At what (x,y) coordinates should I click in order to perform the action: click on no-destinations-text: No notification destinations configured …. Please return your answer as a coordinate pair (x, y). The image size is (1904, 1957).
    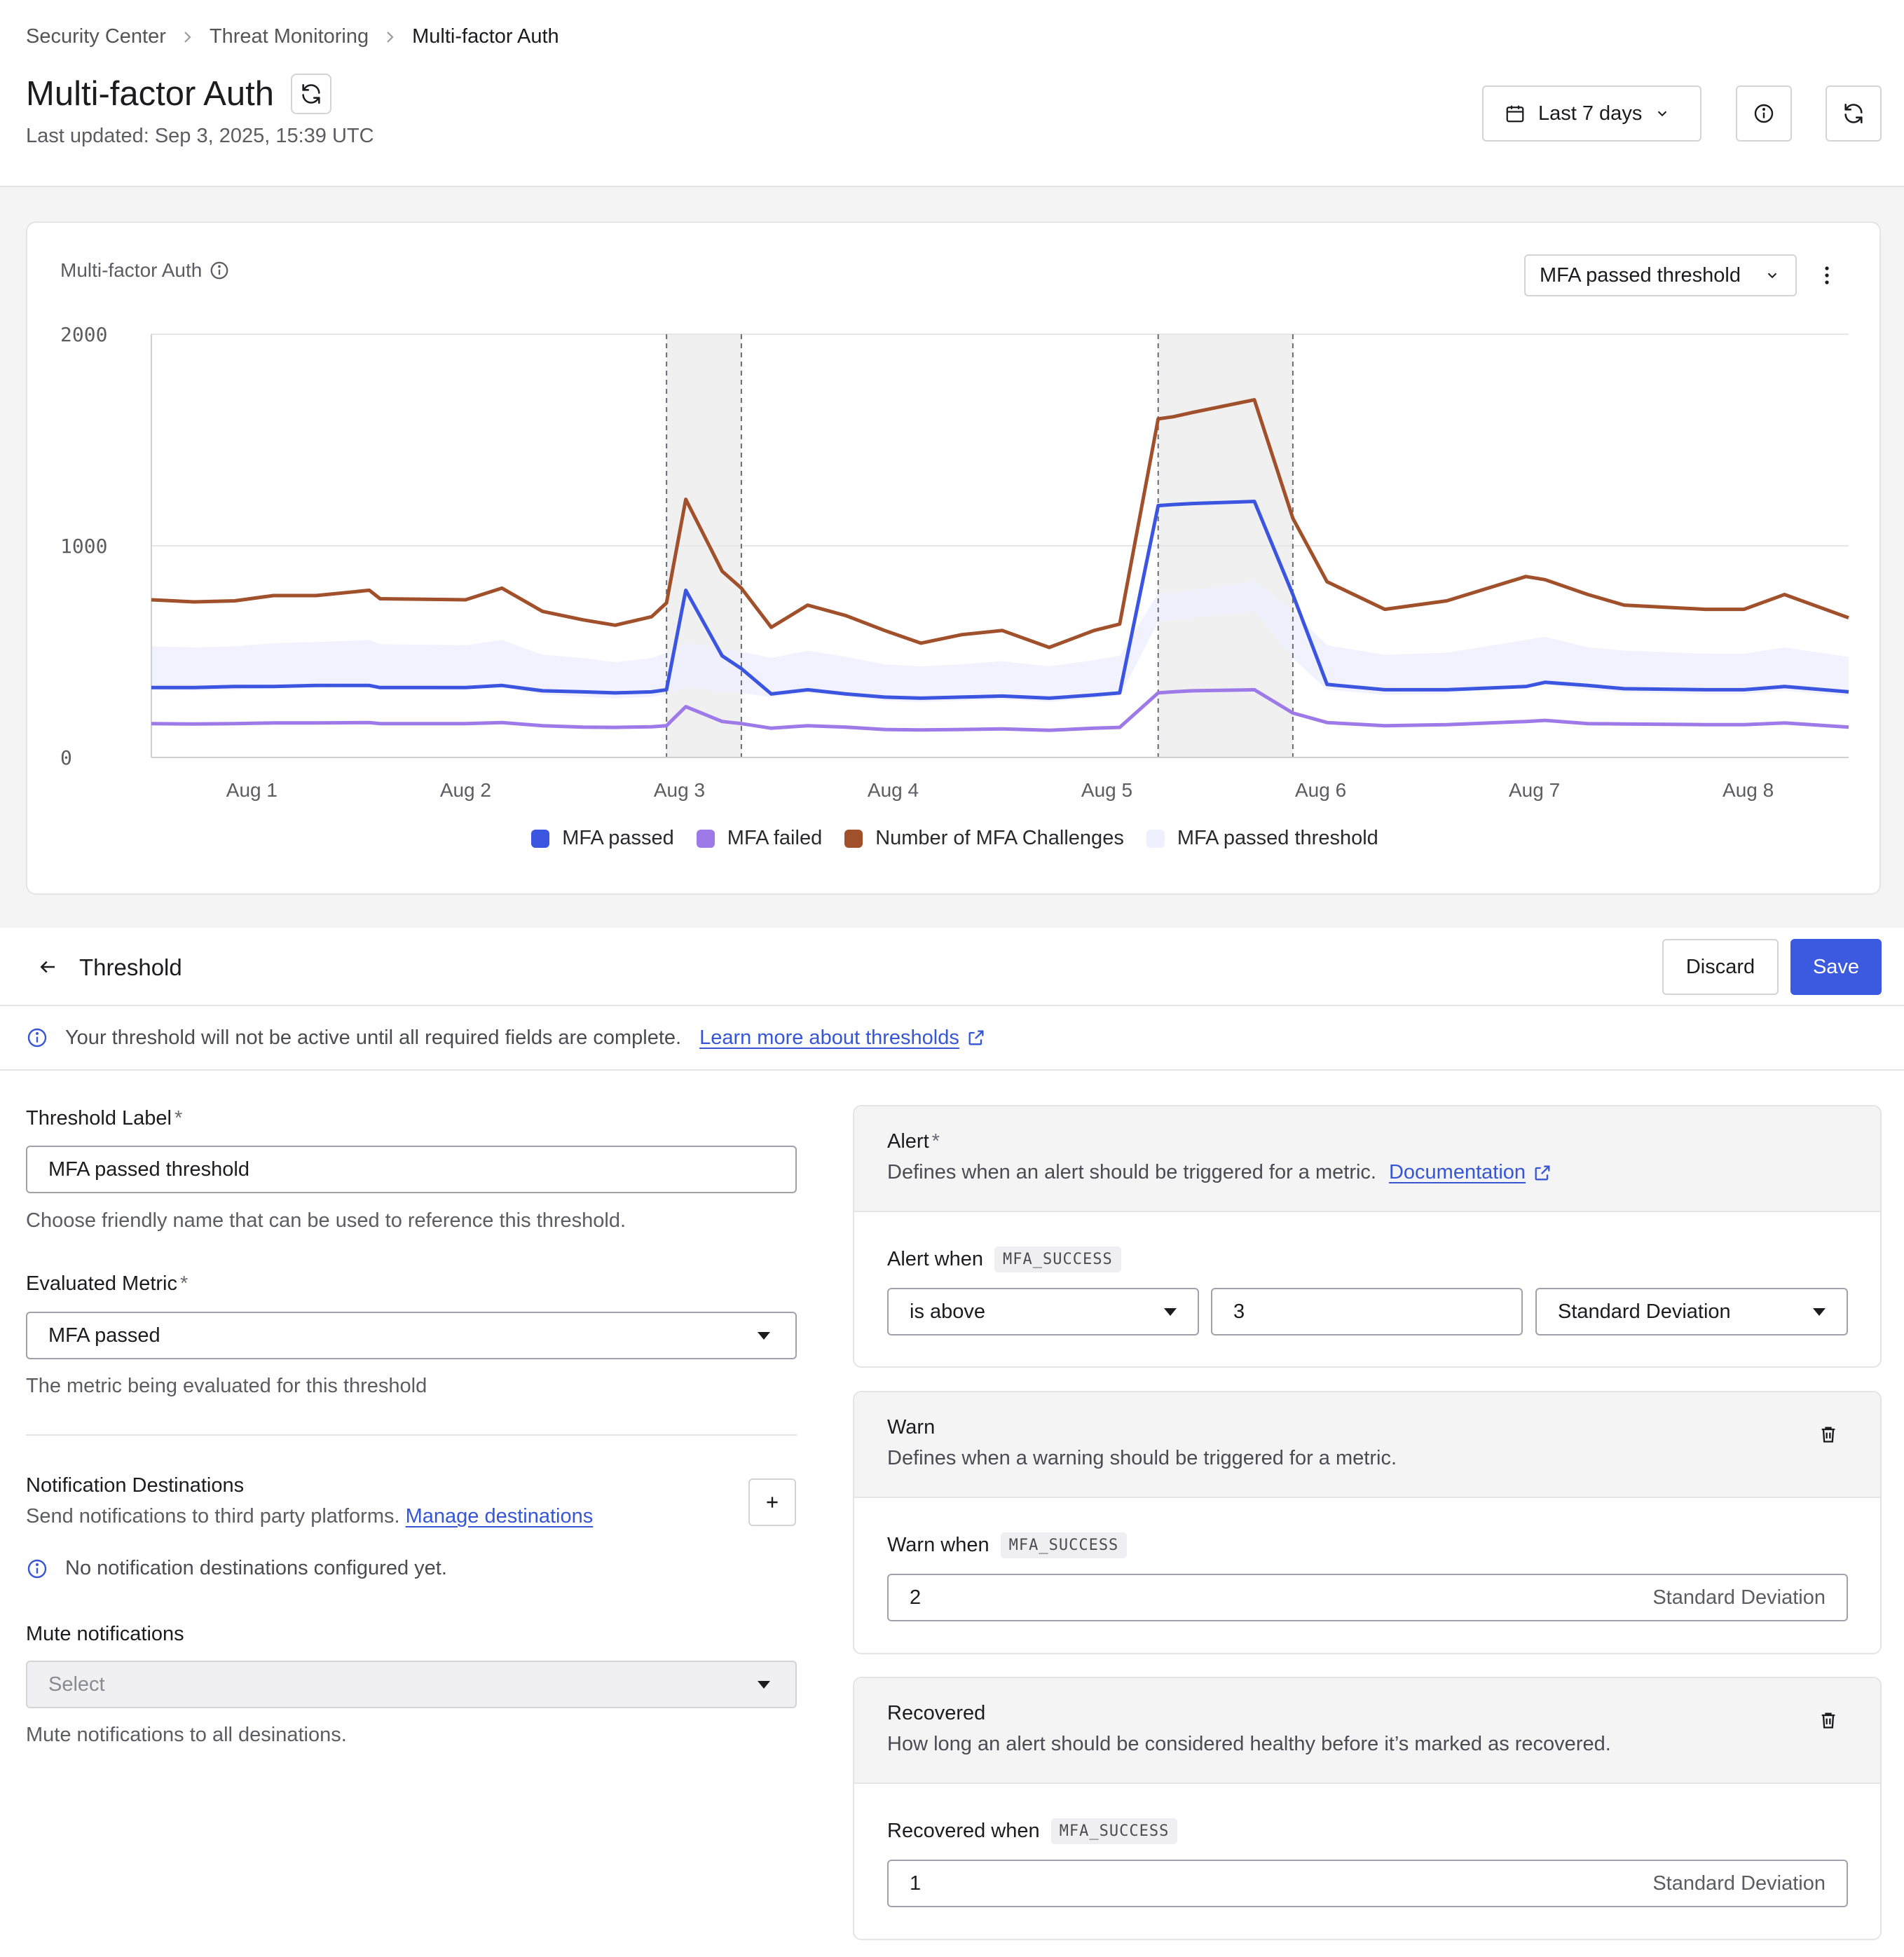
    Looking at the image, I should click on (256, 1568).